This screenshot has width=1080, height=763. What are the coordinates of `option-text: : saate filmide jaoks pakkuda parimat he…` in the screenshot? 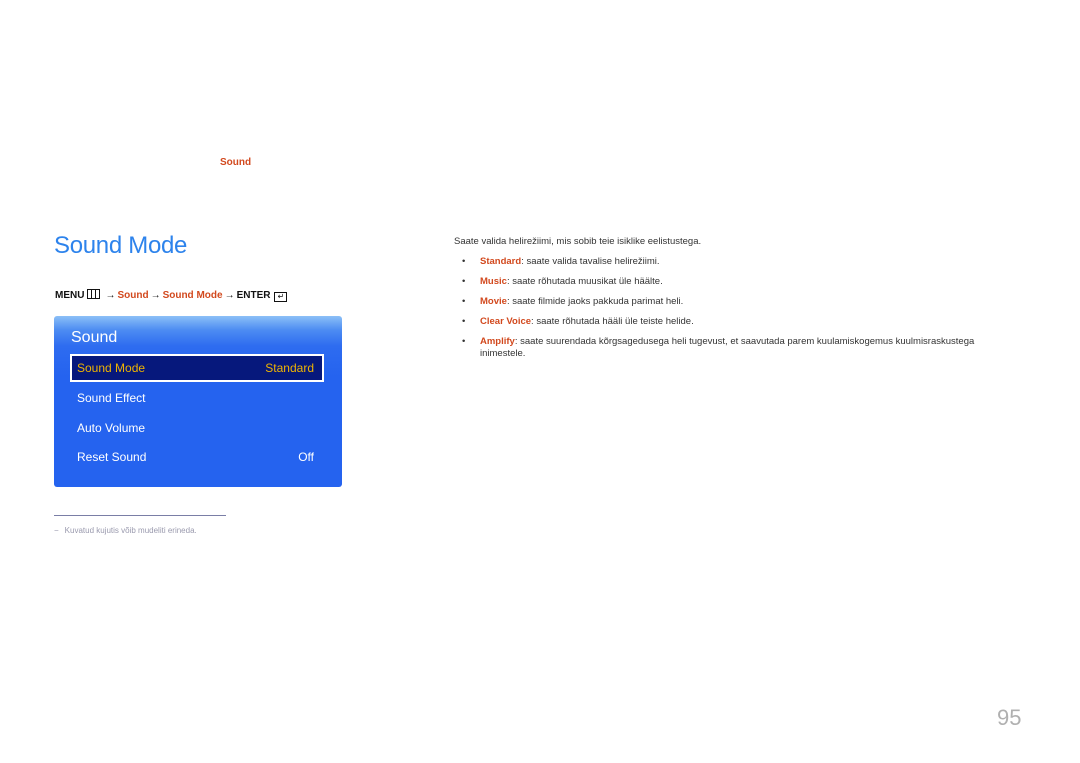 It's located at (595, 301).